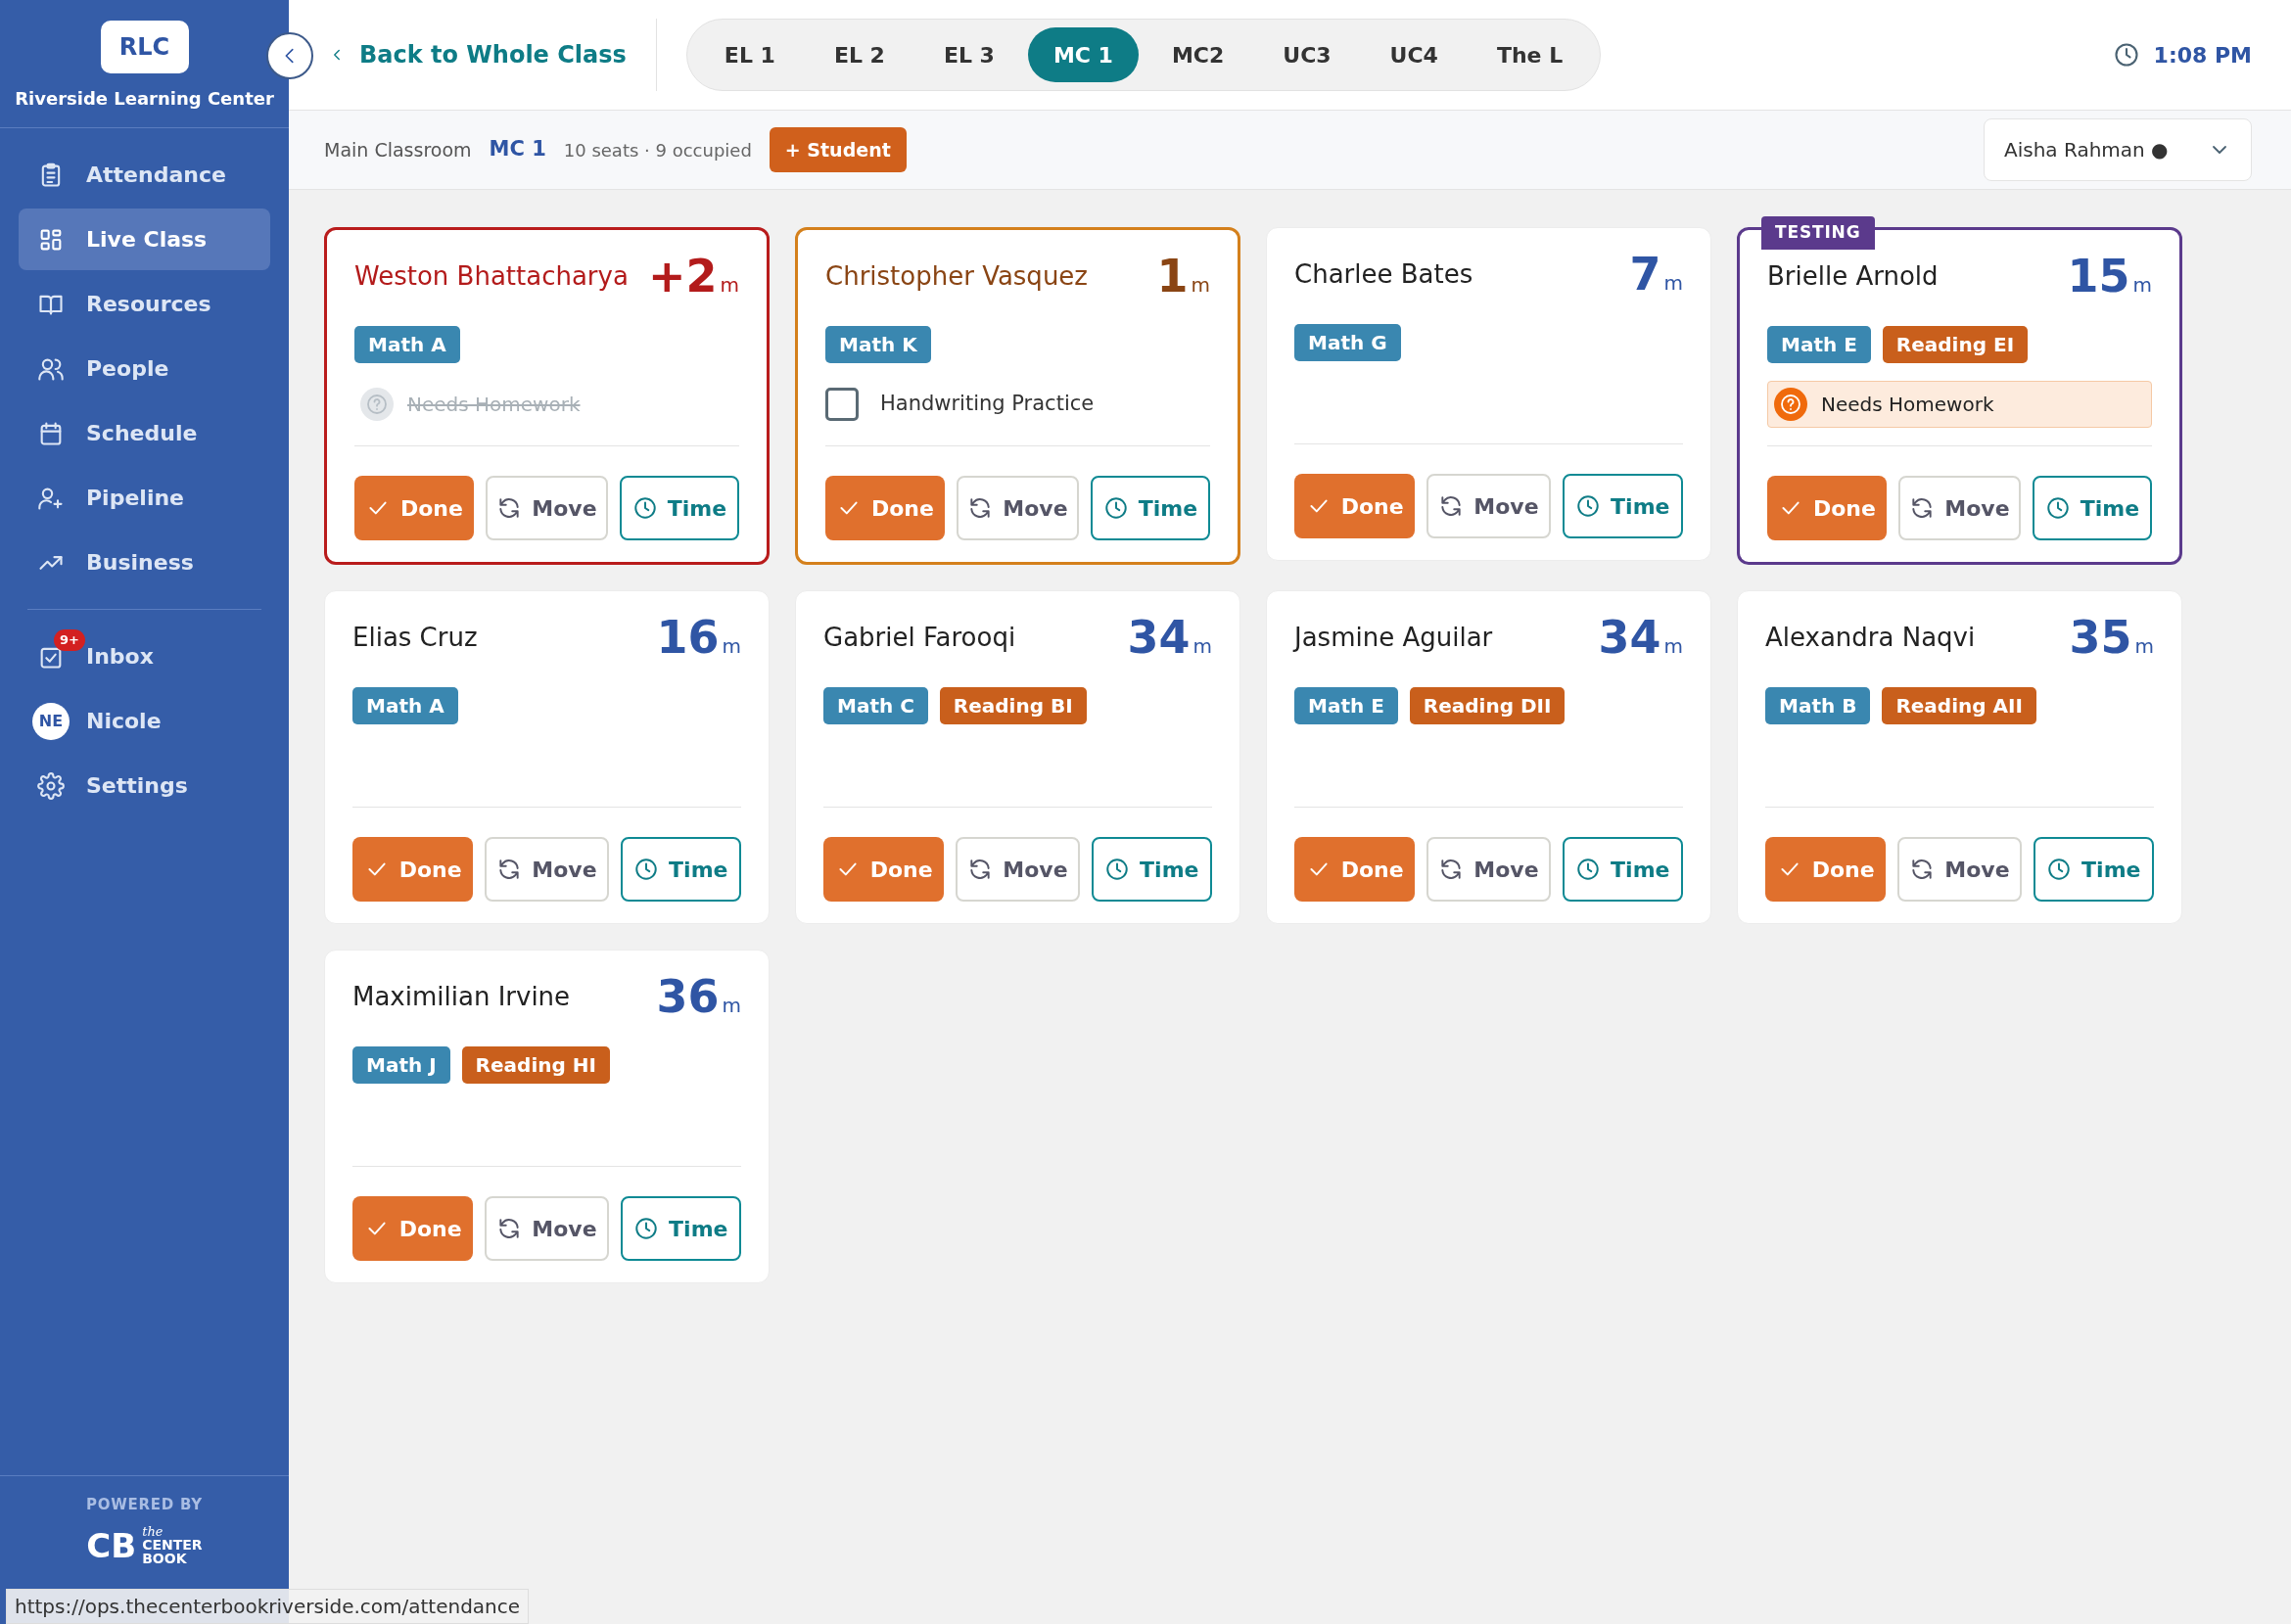  I want to click on student-name: Elias Cruz, so click(415, 638).